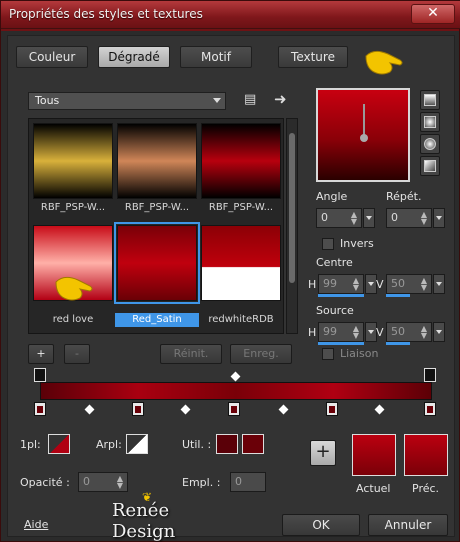 This screenshot has width=460, height=542. What do you see at coordinates (324, 217) in the screenshot?
I see `angle-value: 0` at bounding box center [324, 217].